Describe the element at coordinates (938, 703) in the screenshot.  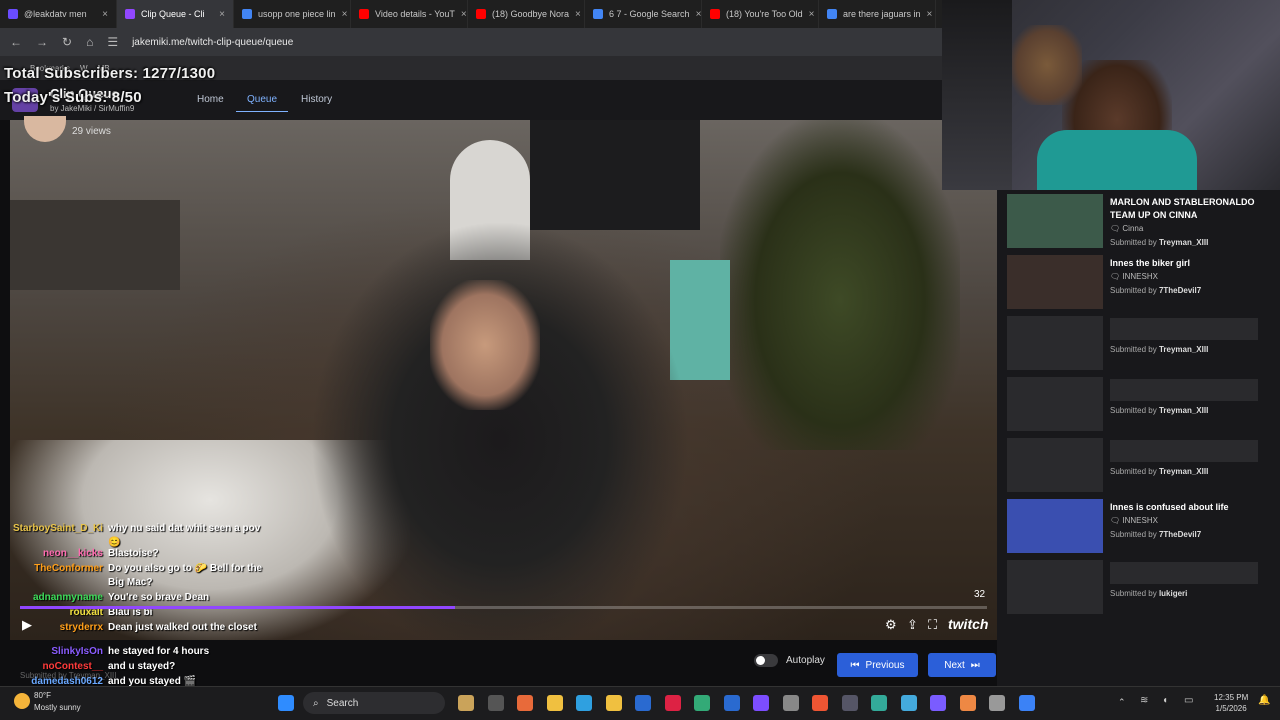
I see `discord-icon` at that location.